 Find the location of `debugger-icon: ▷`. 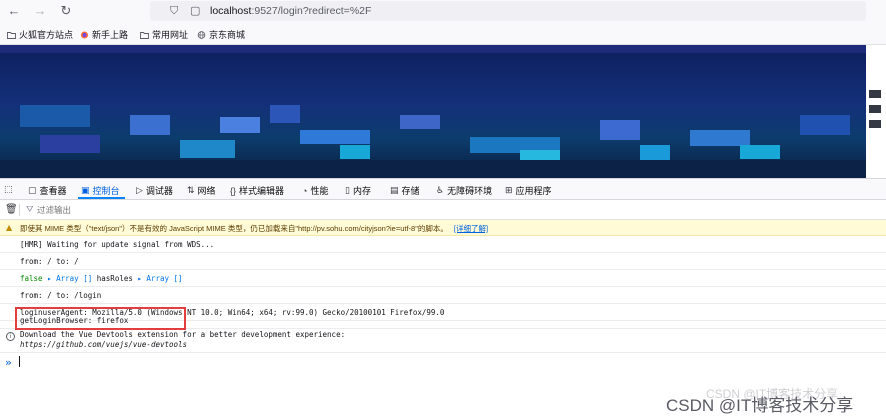

debugger-icon: ▷ is located at coordinates (139, 190).